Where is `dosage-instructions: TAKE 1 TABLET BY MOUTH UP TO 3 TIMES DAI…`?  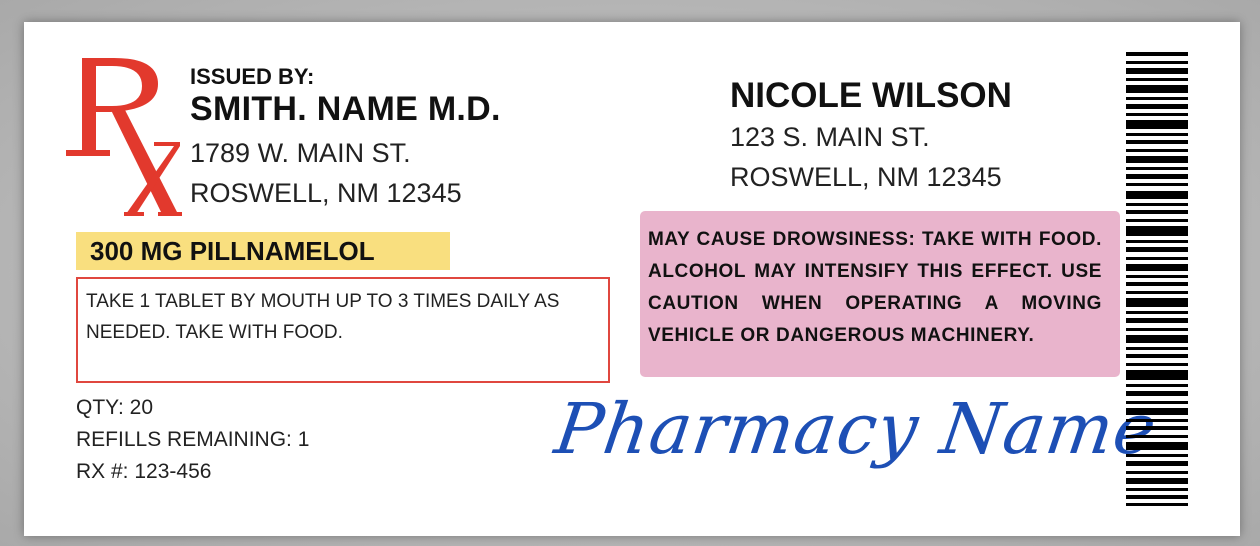 dosage-instructions: TAKE 1 TABLET BY MOUTH UP TO 3 TIMES DAI… is located at coordinates (323, 317).